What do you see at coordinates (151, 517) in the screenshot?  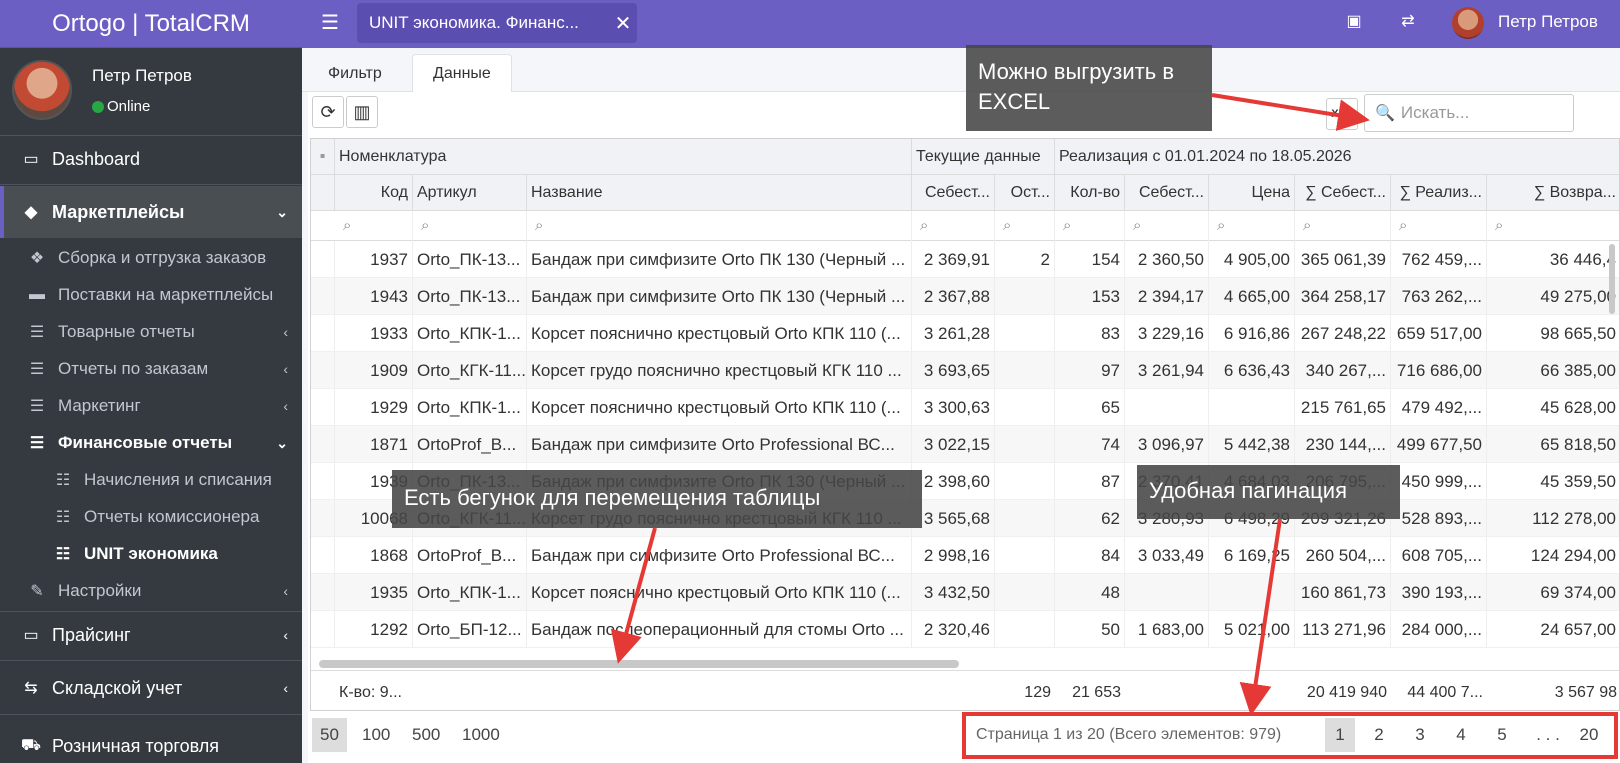 I see `sidebar-item-commissioner: ☷ Отчеты комиссионера` at bounding box center [151, 517].